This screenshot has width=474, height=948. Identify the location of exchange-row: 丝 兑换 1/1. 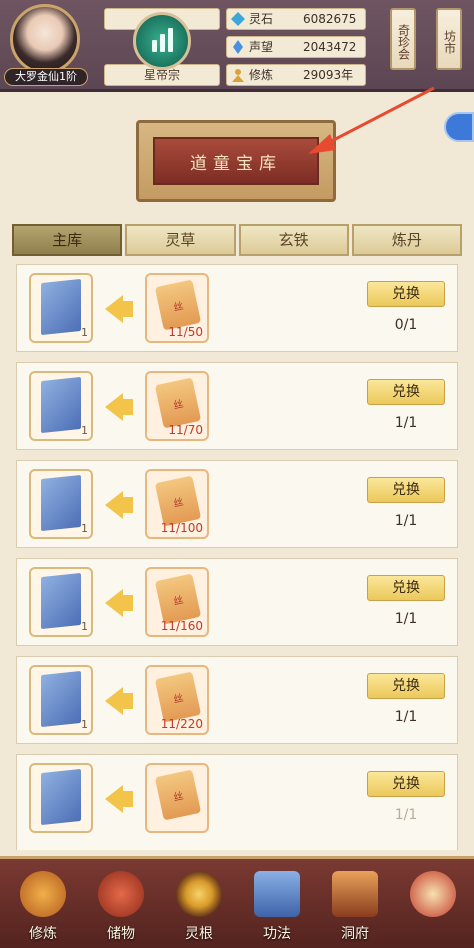
(237, 802).